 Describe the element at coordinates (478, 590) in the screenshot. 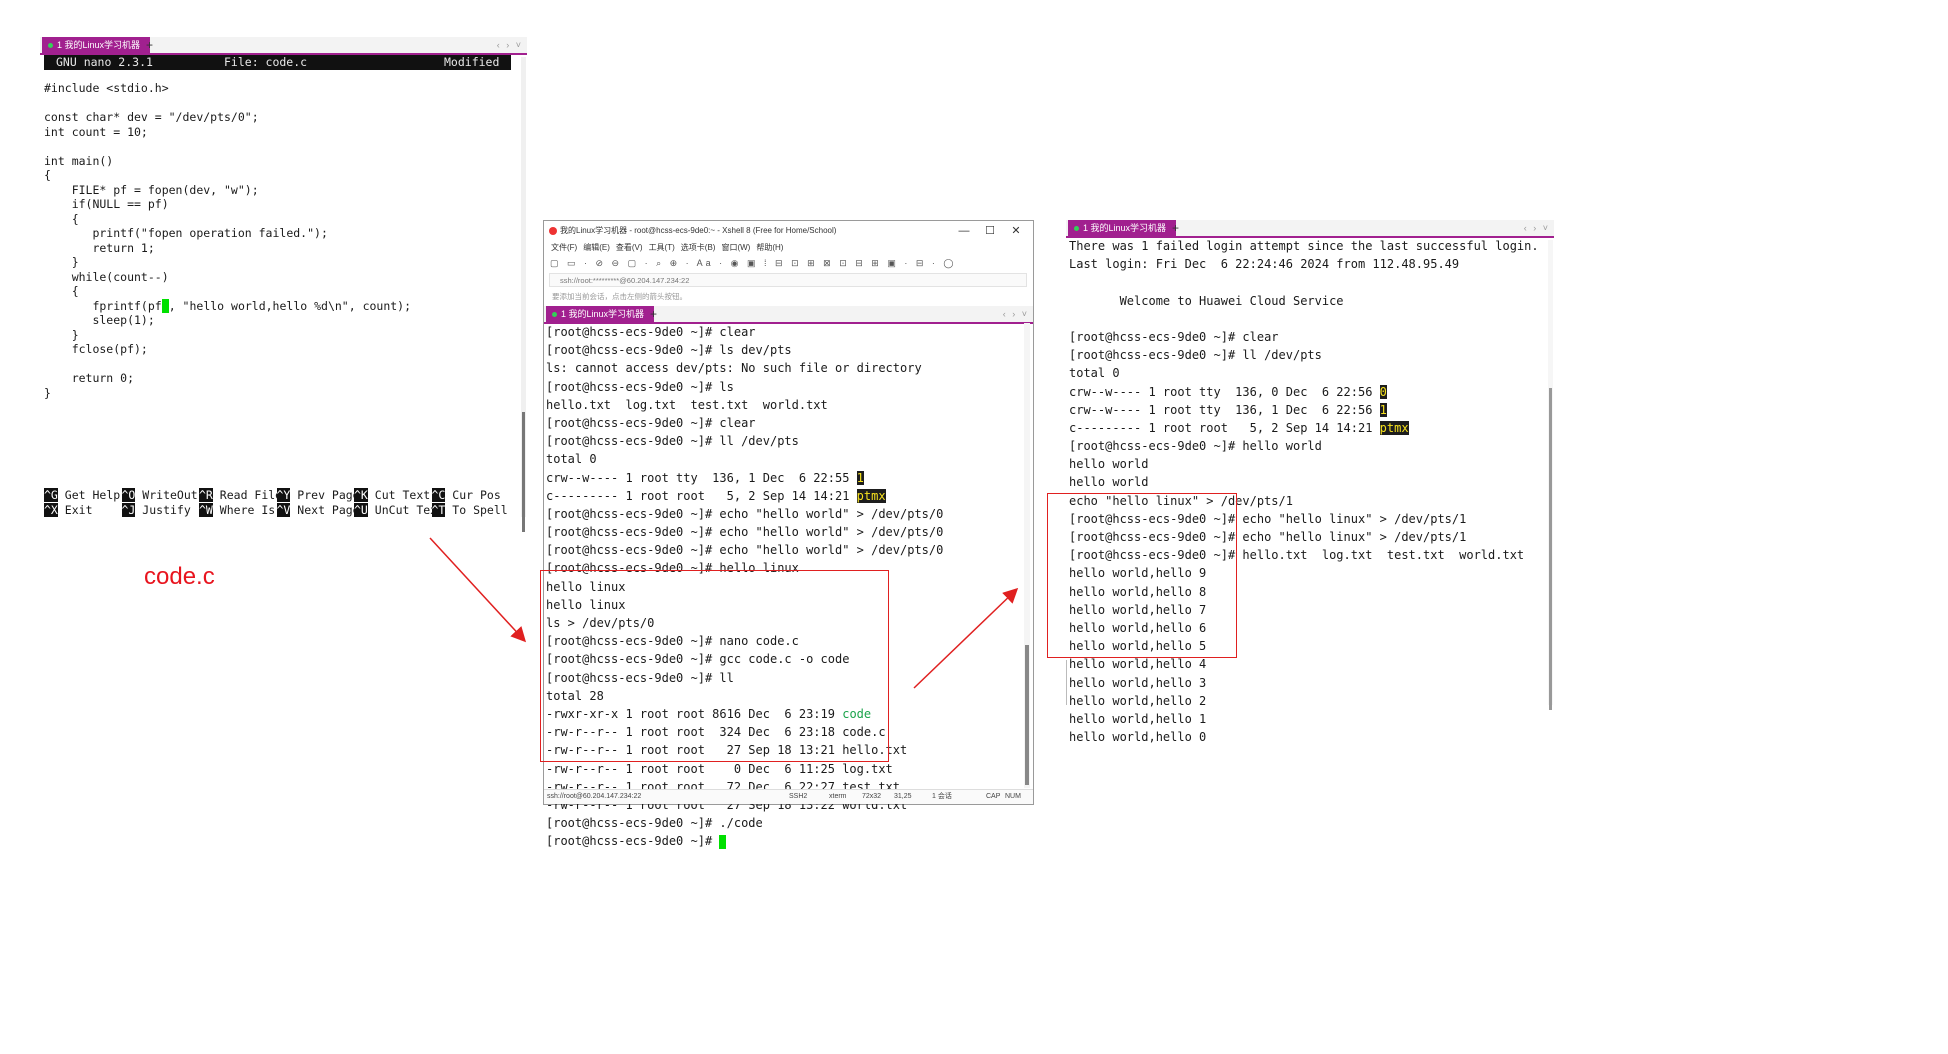

I see `arrow-nano-to-xshell` at that location.